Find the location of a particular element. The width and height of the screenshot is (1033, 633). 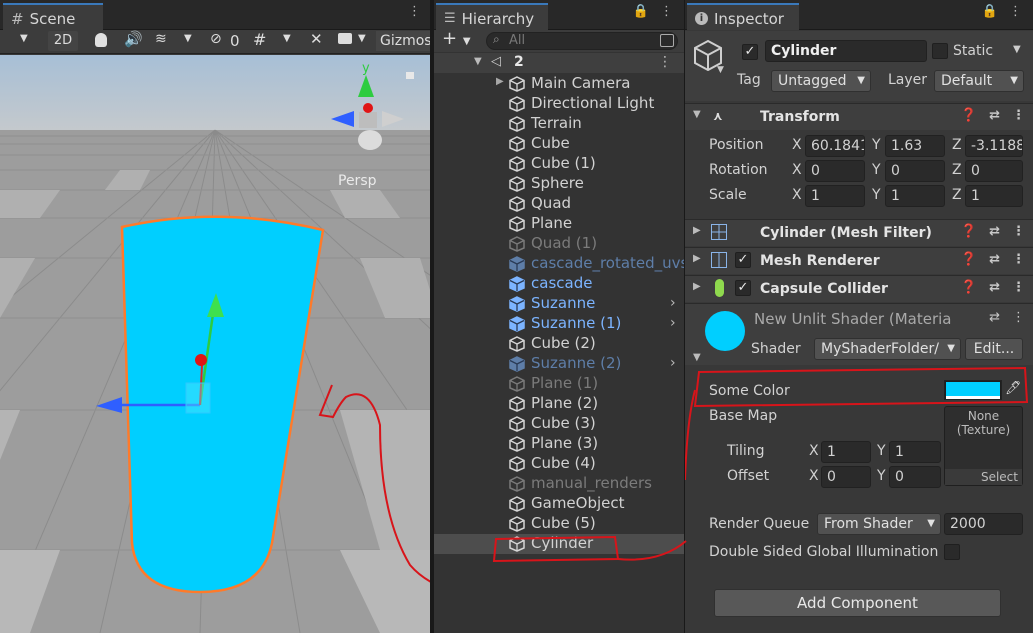

tools-icon: ✕ is located at coordinates (316, 39).